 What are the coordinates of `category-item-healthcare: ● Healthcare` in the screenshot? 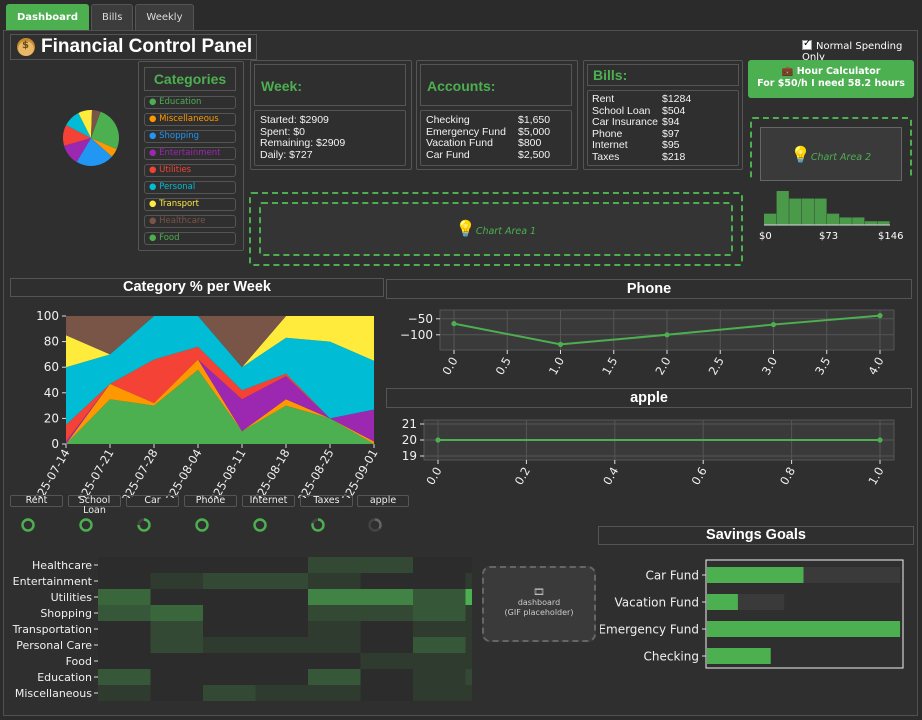 It's located at (190, 221).